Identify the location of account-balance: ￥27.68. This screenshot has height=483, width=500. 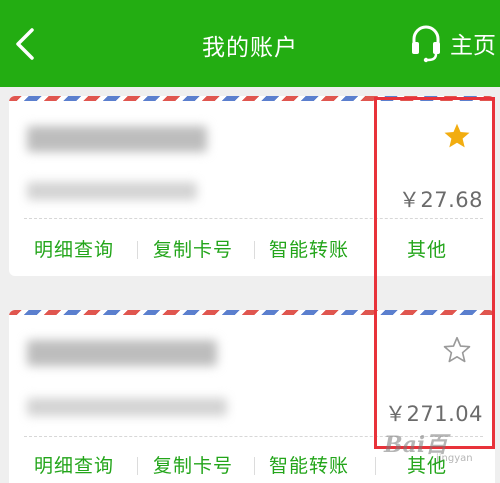
(440, 200).